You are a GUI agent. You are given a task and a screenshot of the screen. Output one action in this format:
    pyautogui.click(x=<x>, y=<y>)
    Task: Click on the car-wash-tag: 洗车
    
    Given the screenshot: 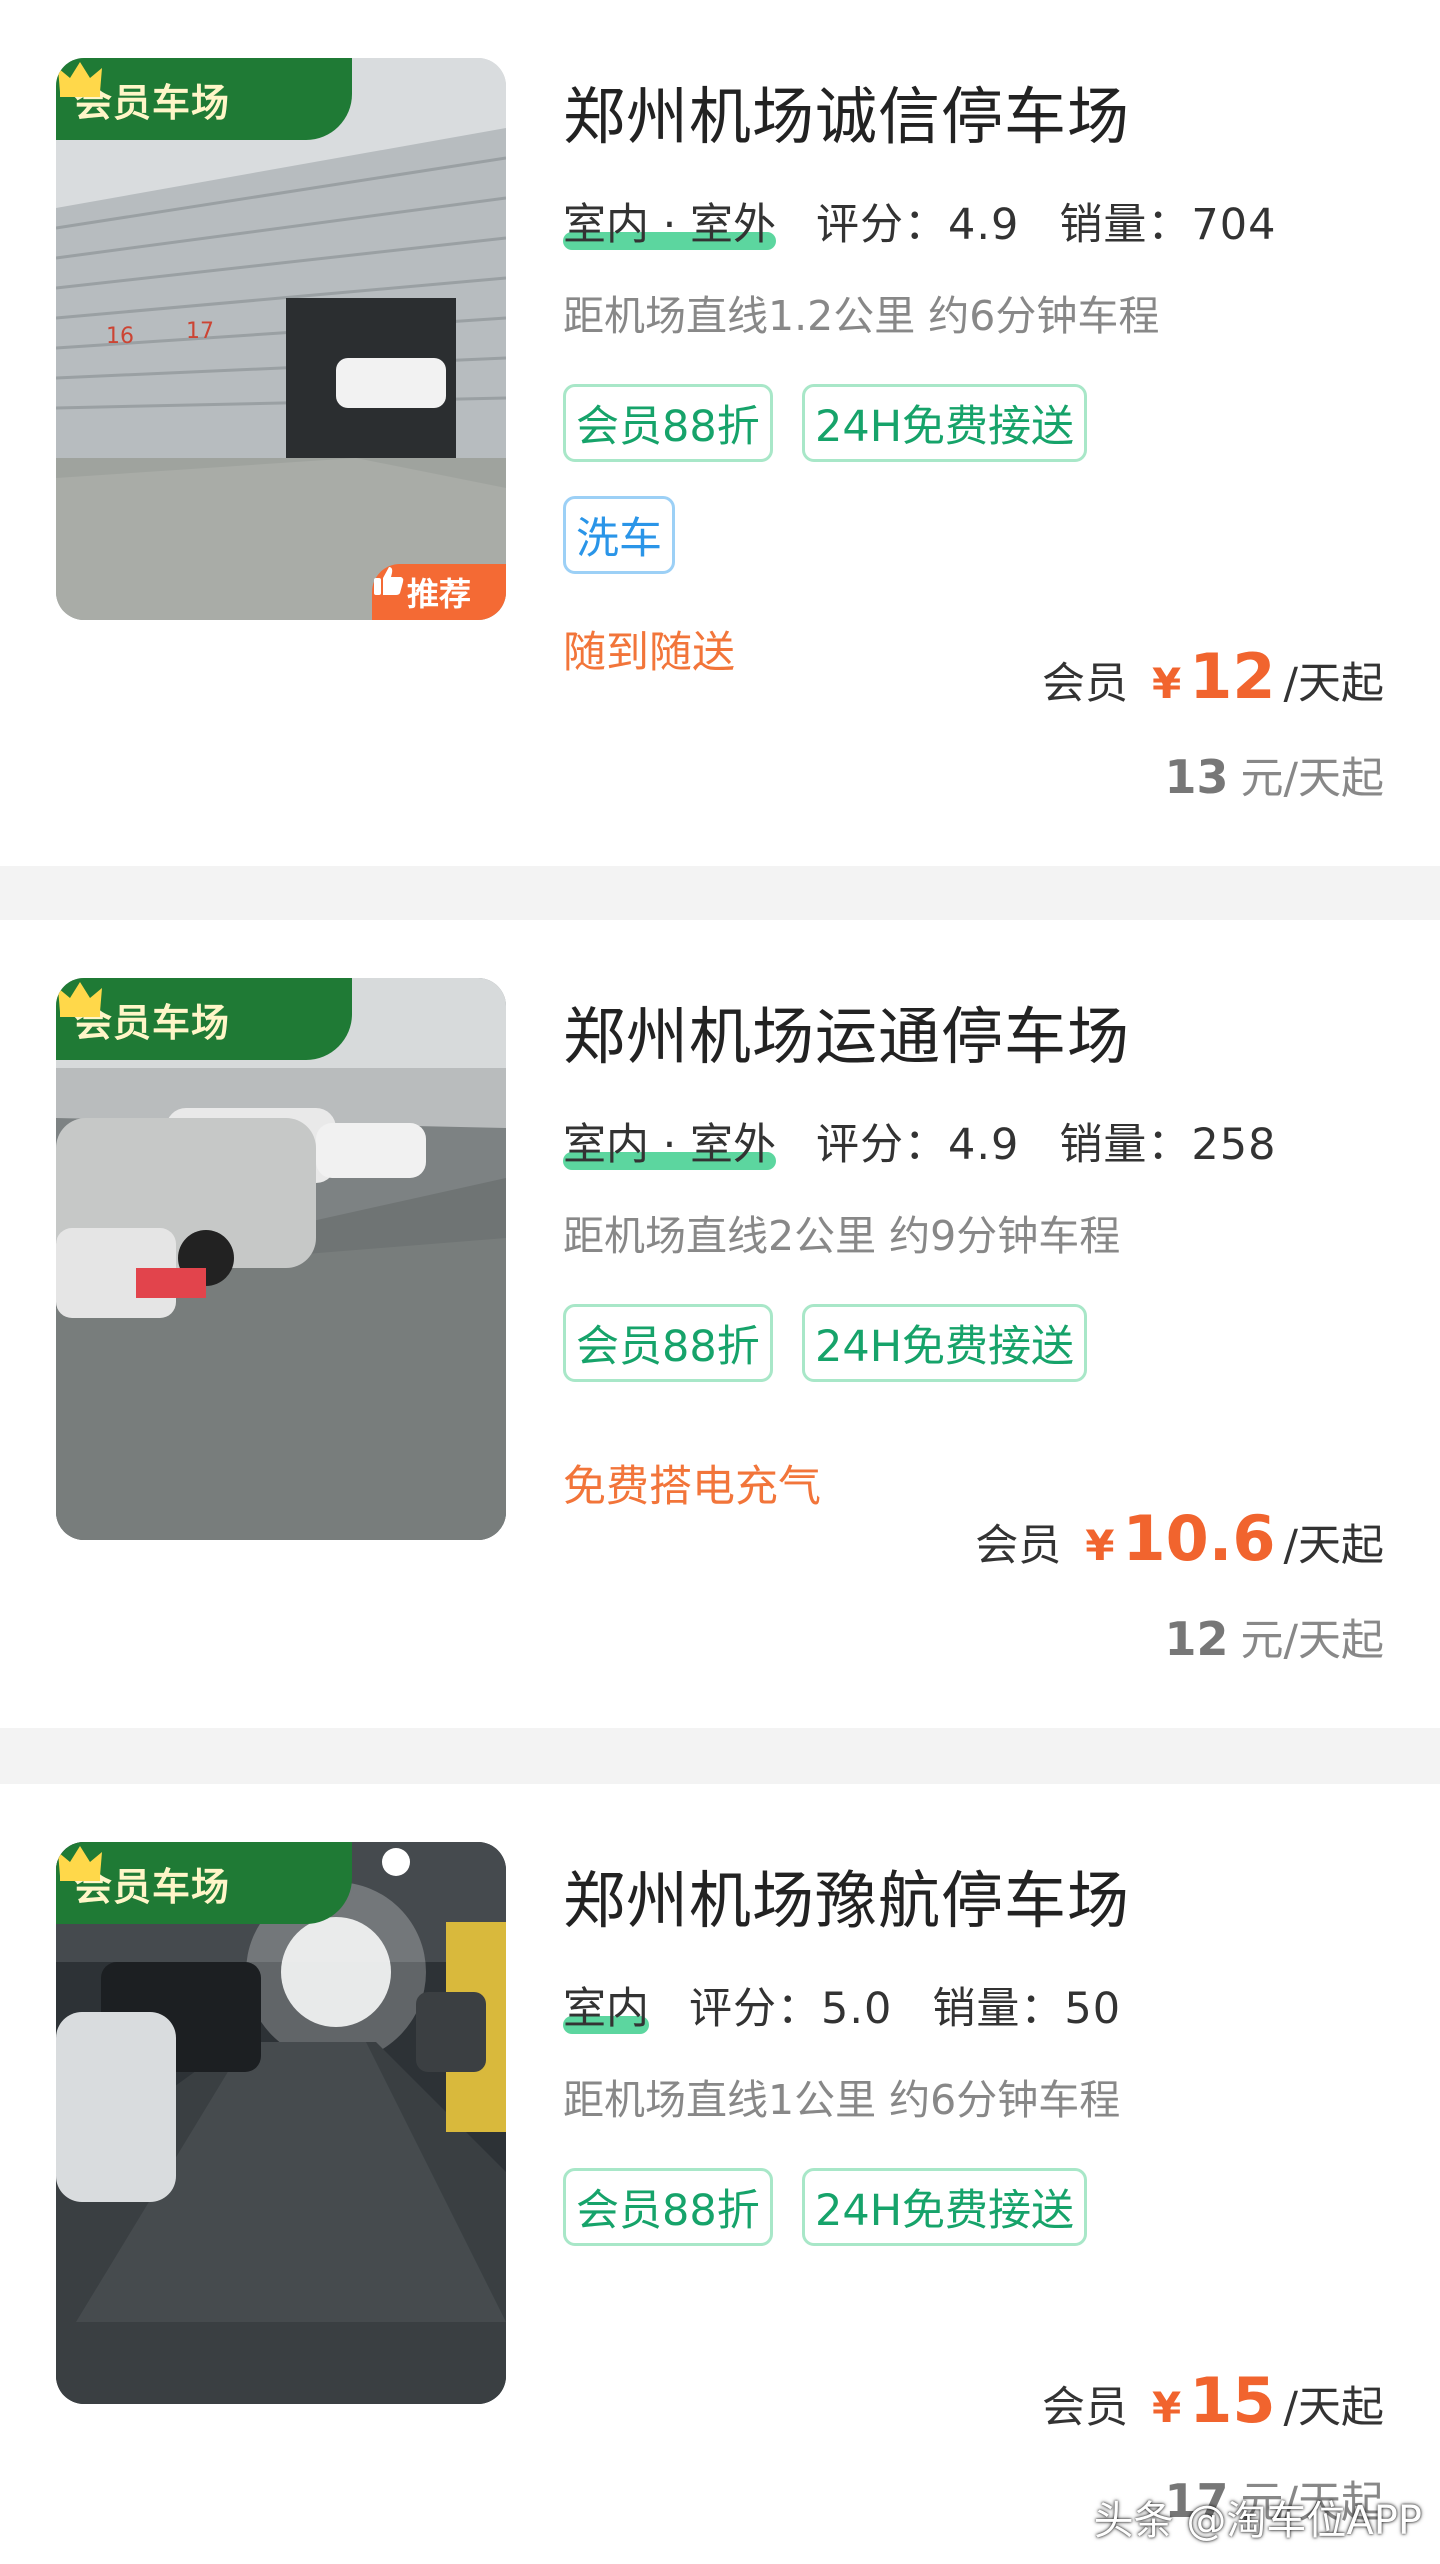 What is the action you would take?
    pyautogui.click(x=619, y=535)
    